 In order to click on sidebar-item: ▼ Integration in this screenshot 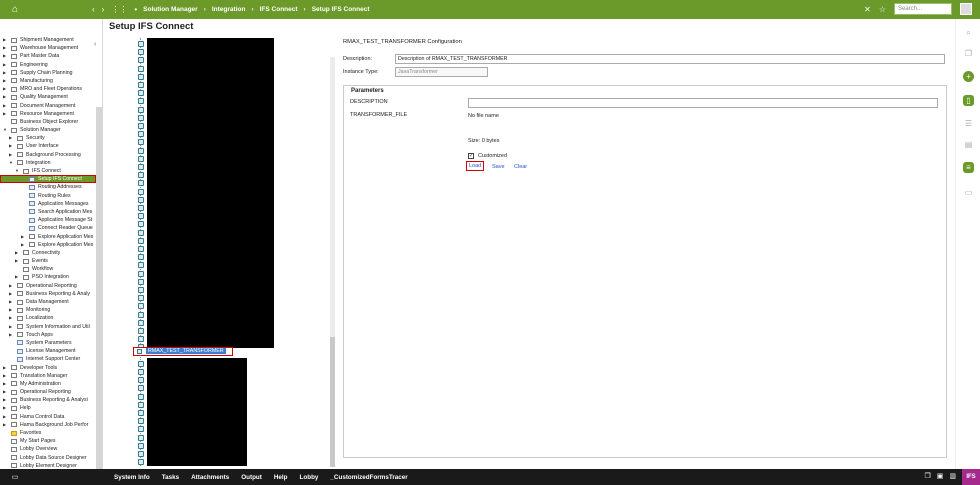, I will do `click(48, 163)`.